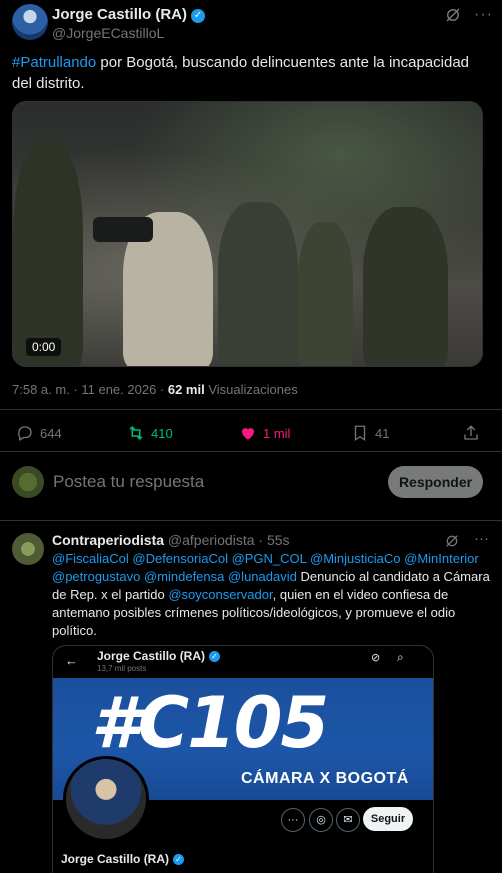  Describe the element at coordinates (388, 819) in the screenshot. I see `follow-button: Seguir` at that location.